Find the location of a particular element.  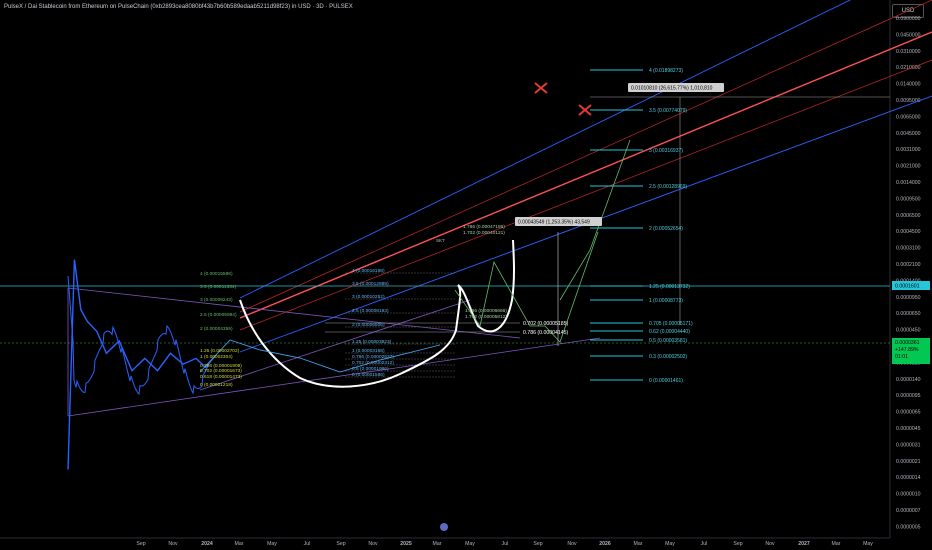

target-1-label: 0.01010810 (26,615.77%) 1,010,810 is located at coordinates (672, 89).